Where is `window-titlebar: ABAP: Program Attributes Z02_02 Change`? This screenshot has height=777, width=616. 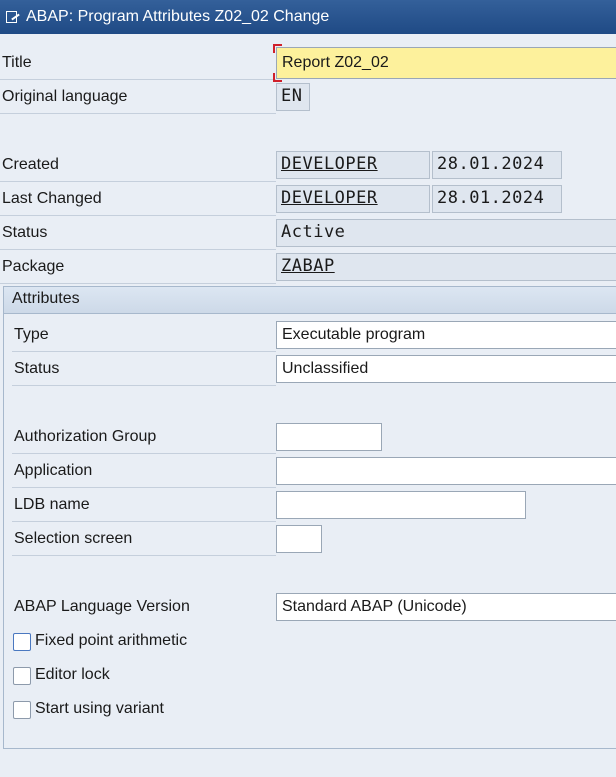 window-titlebar: ABAP: Program Attributes Z02_02 Change is located at coordinates (308, 17).